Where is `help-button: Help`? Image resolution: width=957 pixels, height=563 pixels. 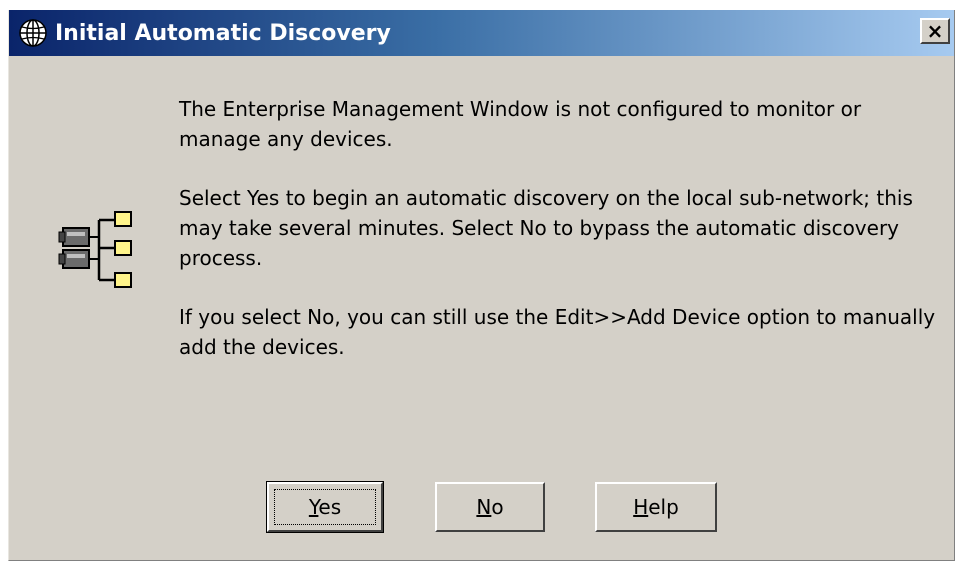 help-button: Help is located at coordinates (656, 507).